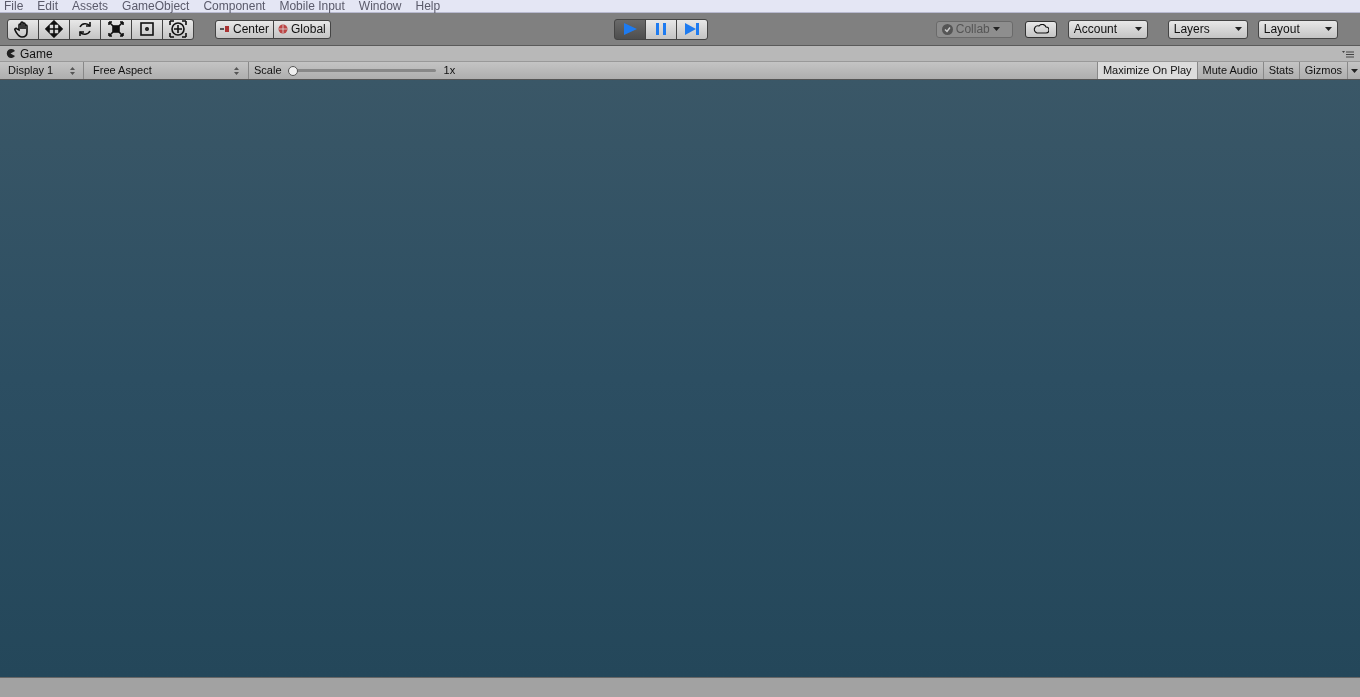 The image size is (1360, 697). What do you see at coordinates (36, 54) in the screenshot?
I see `tab-title: Game` at bounding box center [36, 54].